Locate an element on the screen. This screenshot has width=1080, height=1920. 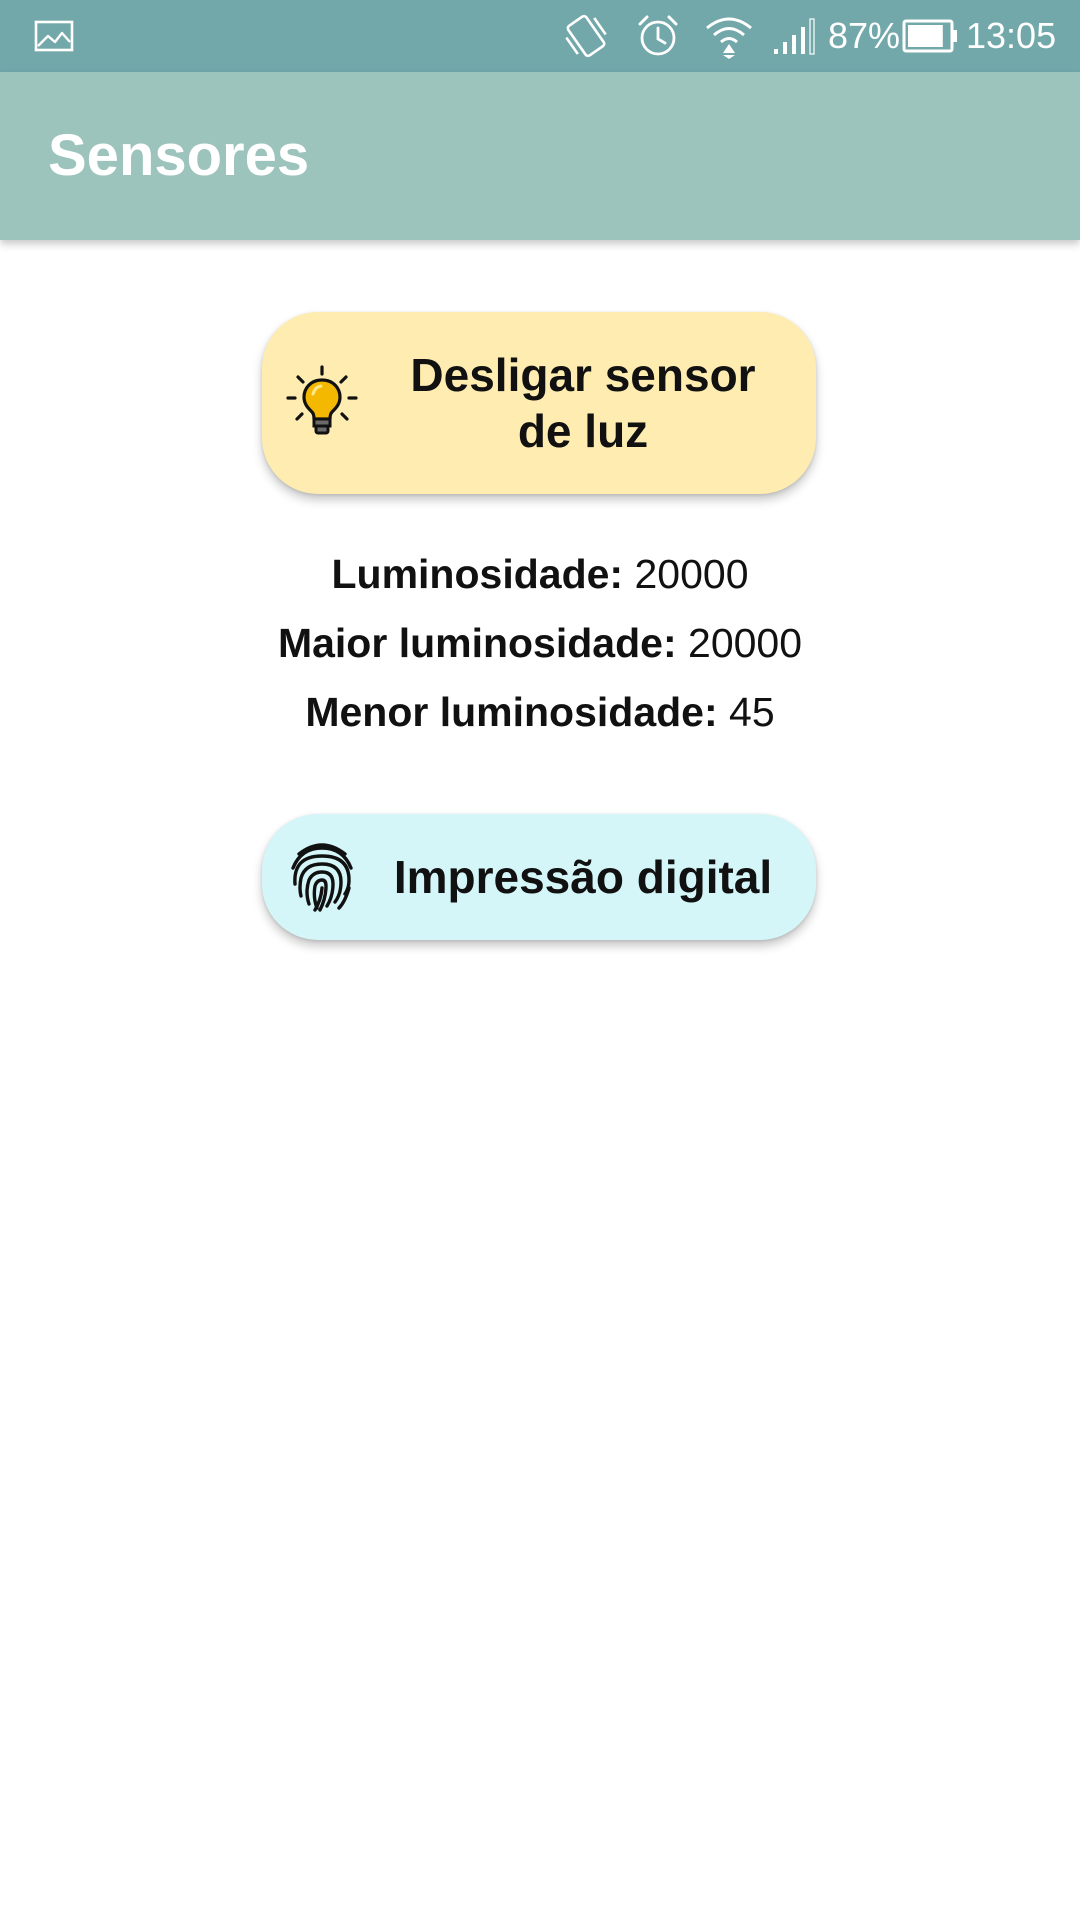
battery-icon is located at coordinates (931, 36).